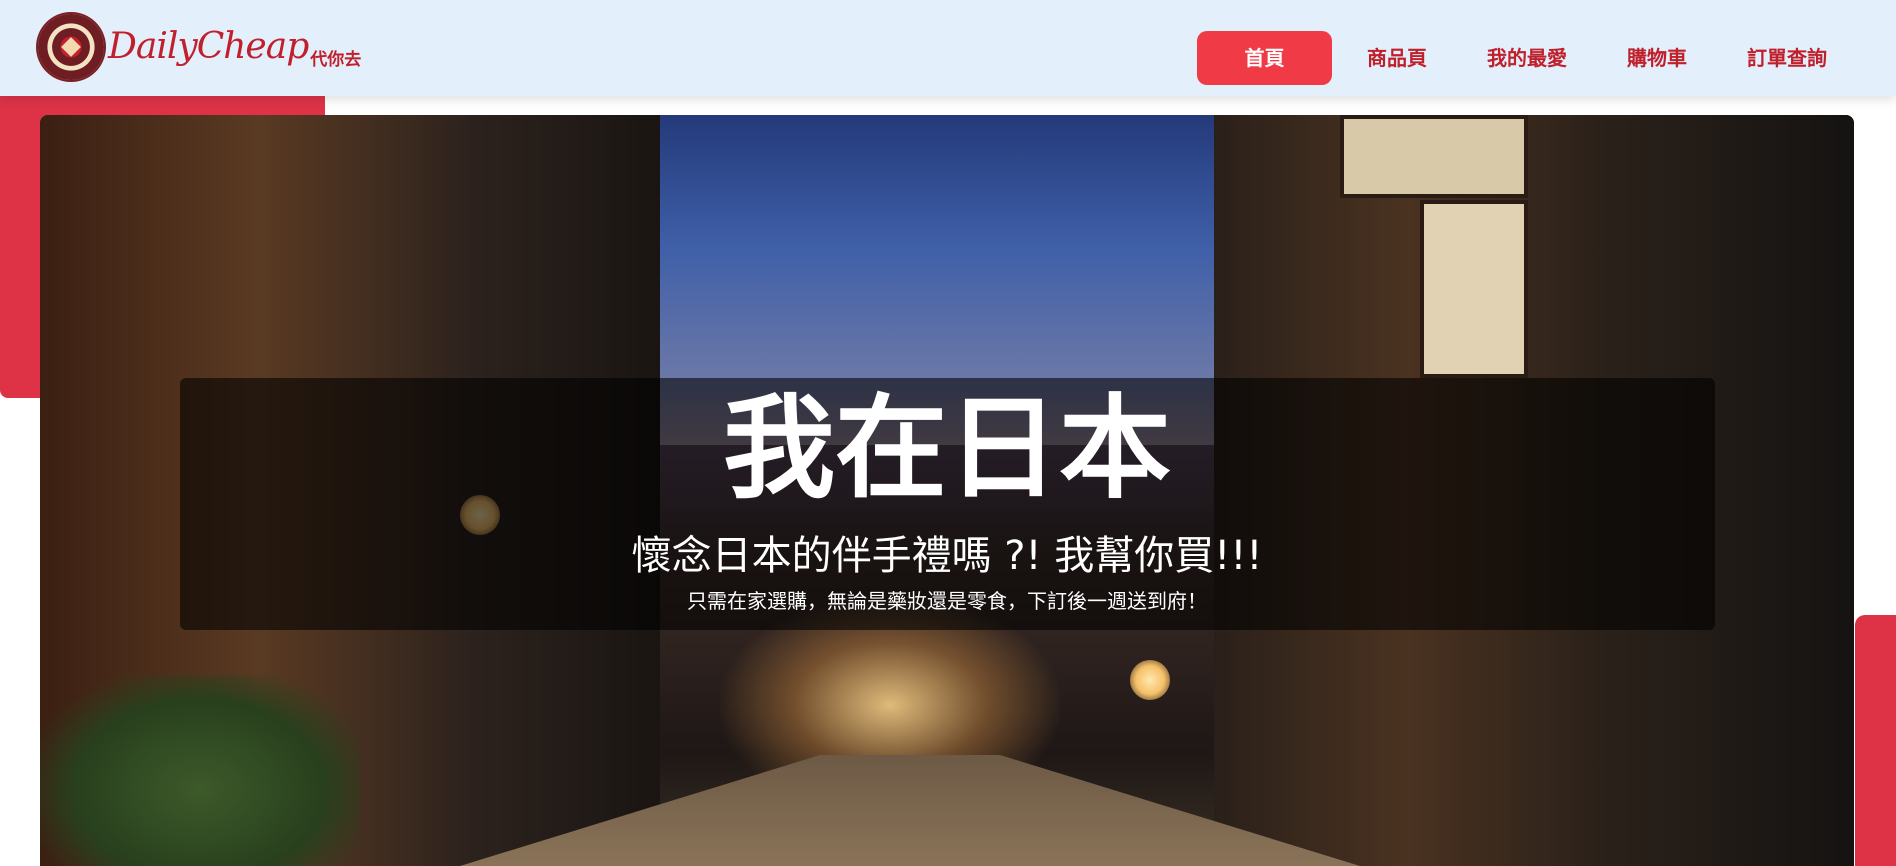 The width and height of the screenshot is (1896, 866). Describe the element at coordinates (208, 46) in the screenshot. I see `logo-brand-text: DailyCheap` at that location.